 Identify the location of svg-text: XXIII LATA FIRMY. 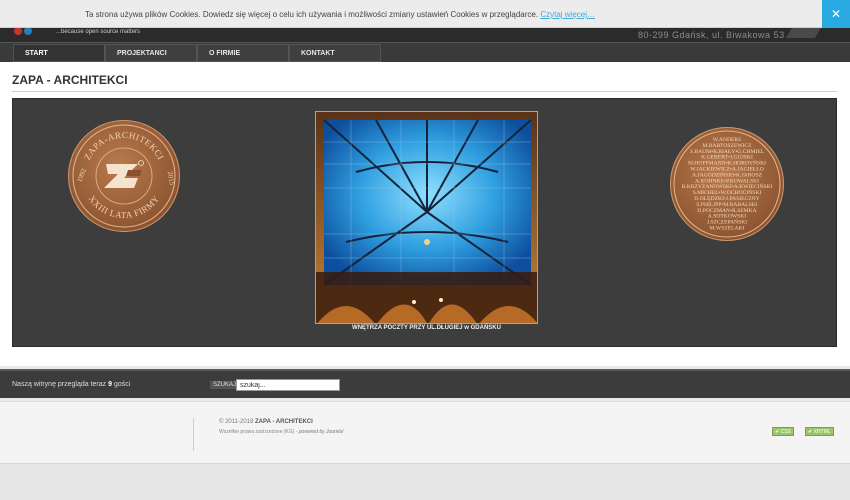
(124, 207).